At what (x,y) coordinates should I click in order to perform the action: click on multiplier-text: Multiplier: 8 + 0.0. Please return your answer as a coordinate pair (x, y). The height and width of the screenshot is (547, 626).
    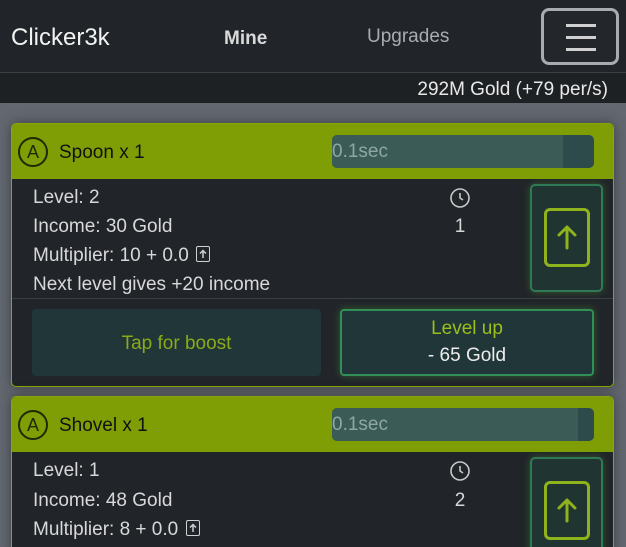
    Looking at the image, I should click on (106, 529).